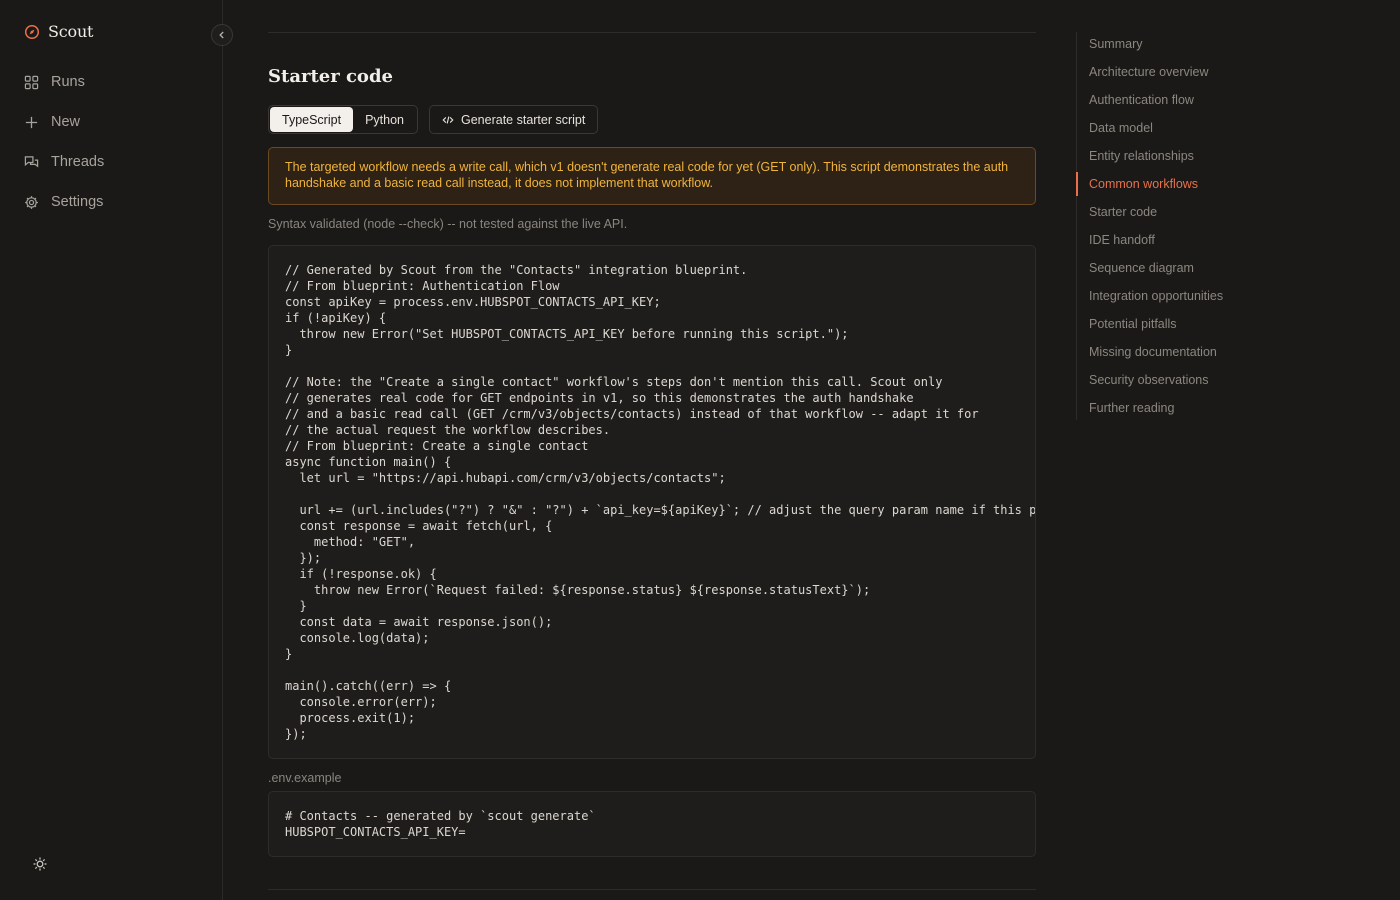 The height and width of the screenshot is (900, 1400). I want to click on sidebar-item-label: Settings, so click(77, 202).